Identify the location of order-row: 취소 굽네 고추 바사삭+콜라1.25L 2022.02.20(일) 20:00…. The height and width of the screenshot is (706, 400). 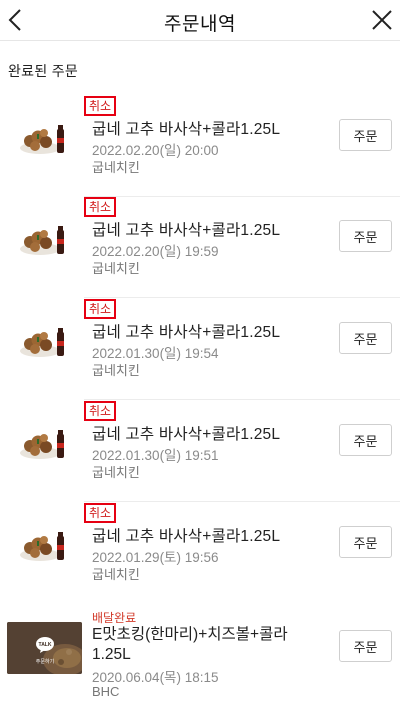
(200, 146).